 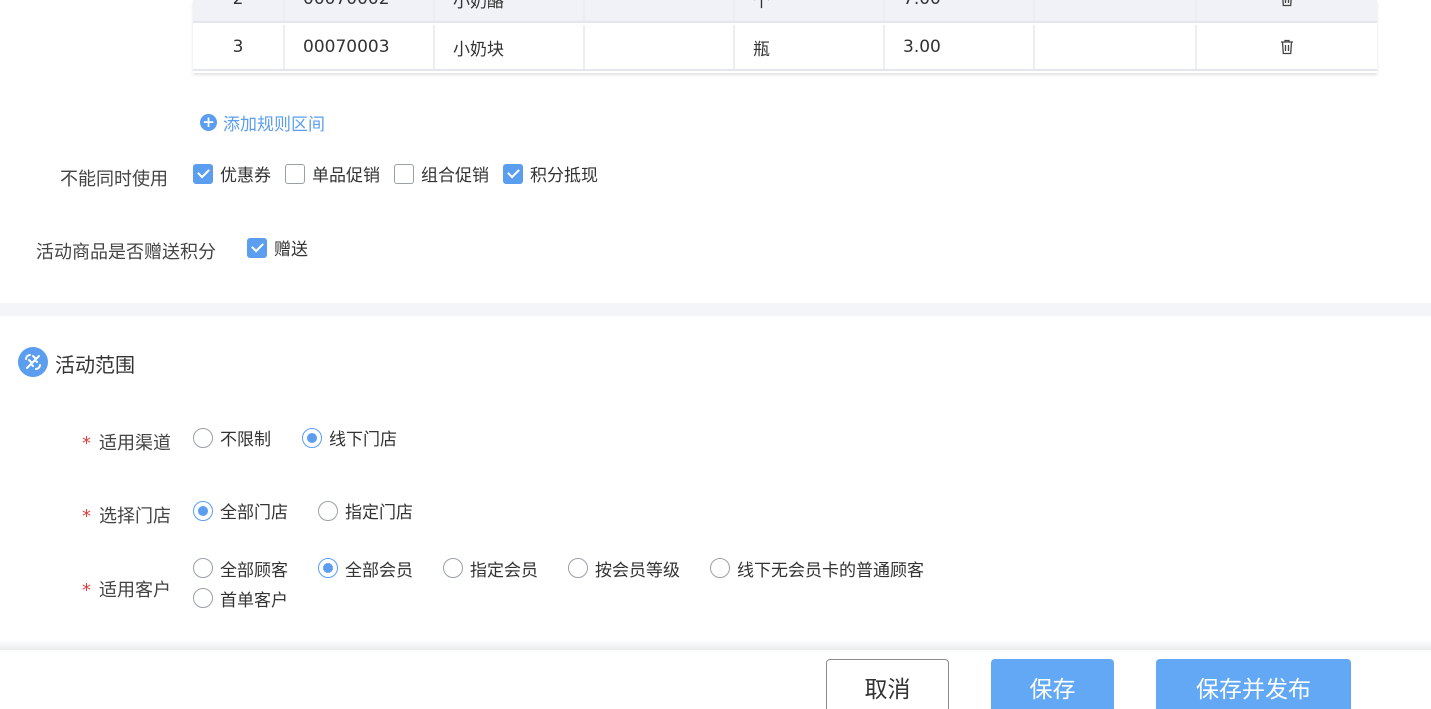 I want to click on radio-offline-non-member: 线下无会员卡的普通顾客, so click(x=817, y=569).